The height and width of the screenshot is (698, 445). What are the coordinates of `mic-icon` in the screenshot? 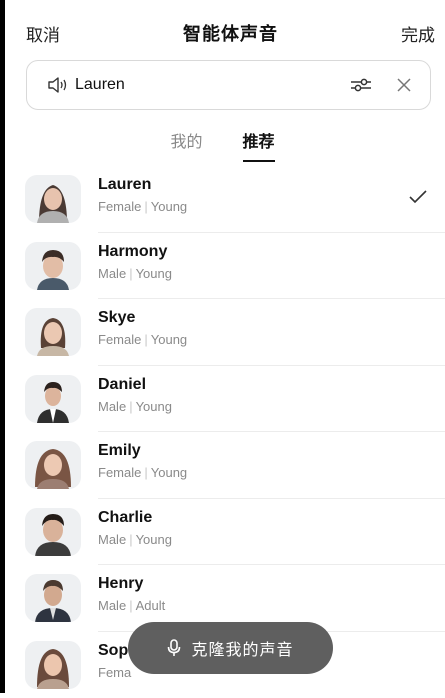 It's located at (174, 648).